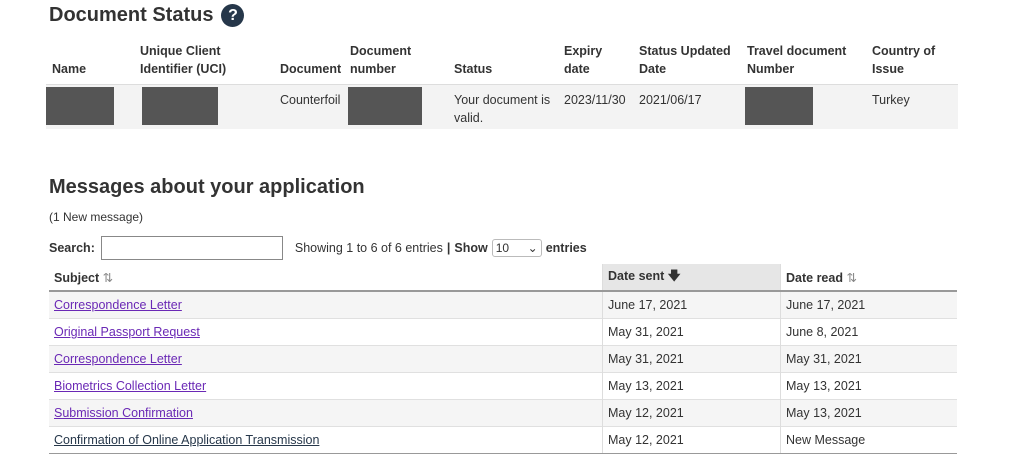 The image size is (1024, 474). What do you see at coordinates (891, 100) in the screenshot?
I see `country-cell: Turkey` at bounding box center [891, 100].